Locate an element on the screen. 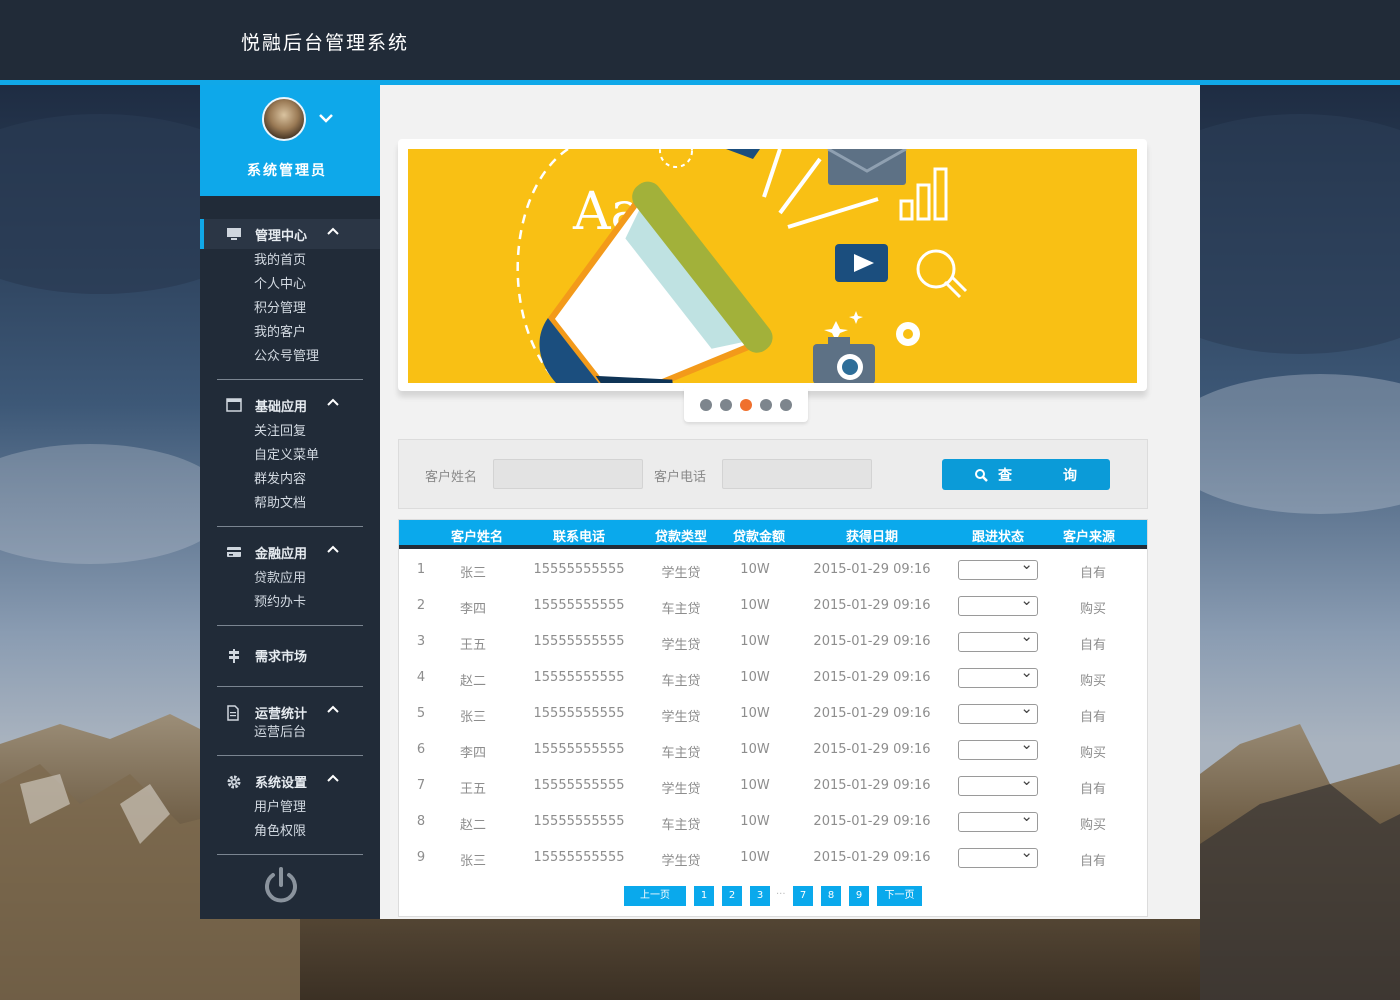  nav-head-market: 需求市场 is located at coordinates (290, 655).